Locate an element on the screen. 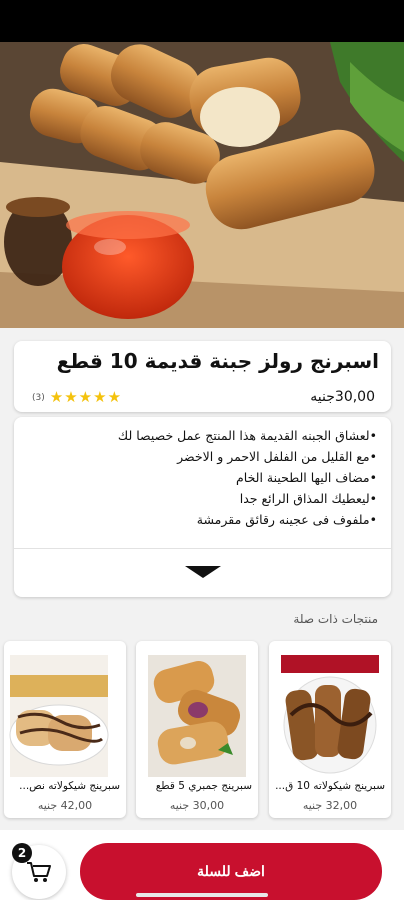 The width and height of the screenshot is (404, 900). related-product-price: 30,00 جنيه is located at coordinates (197, 805).